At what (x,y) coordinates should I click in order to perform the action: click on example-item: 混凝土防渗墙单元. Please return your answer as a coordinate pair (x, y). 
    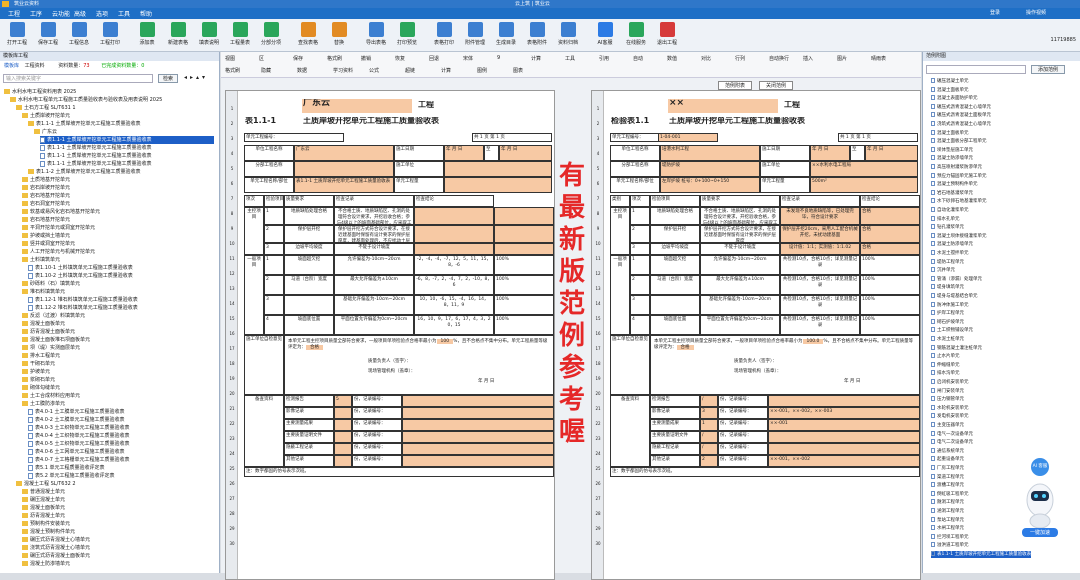
    Looking at the image, I should click on (952, 244).